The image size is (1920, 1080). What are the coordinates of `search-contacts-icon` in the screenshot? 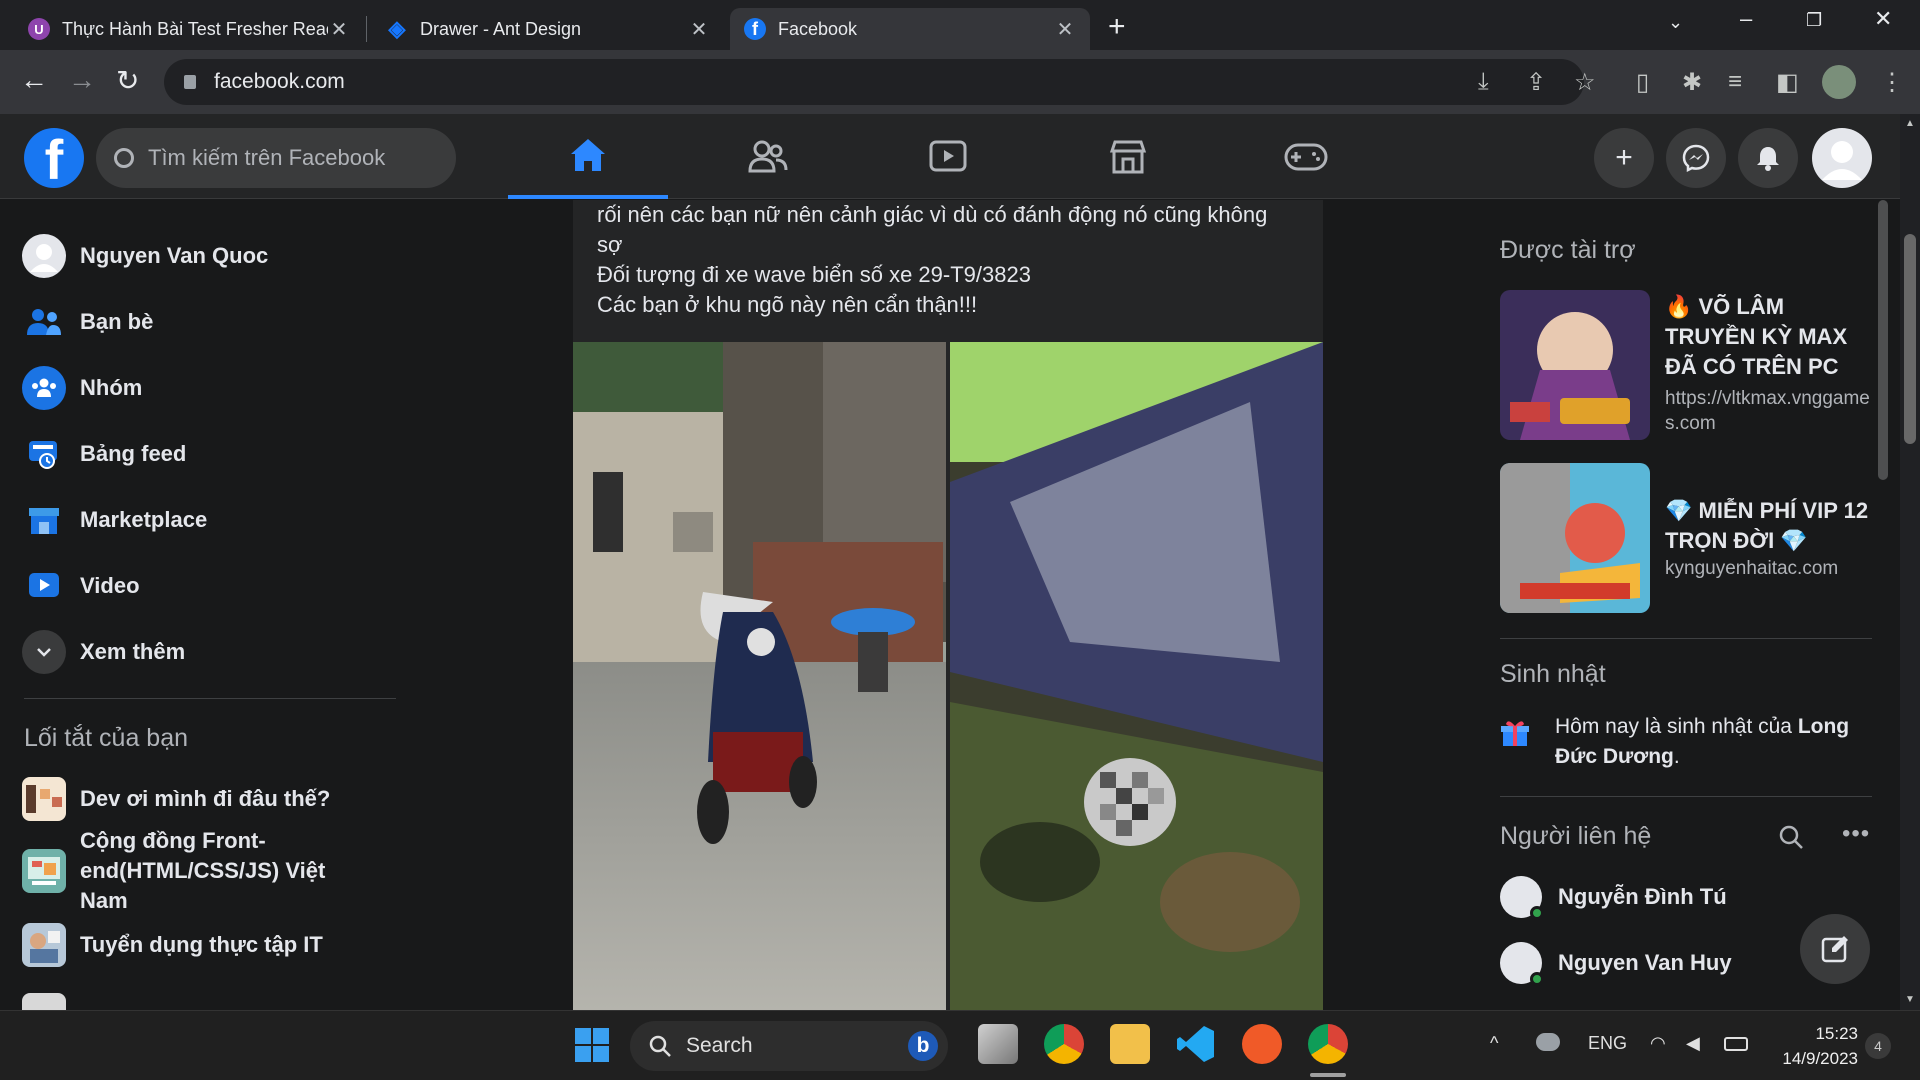 It's located at (1791, 837).